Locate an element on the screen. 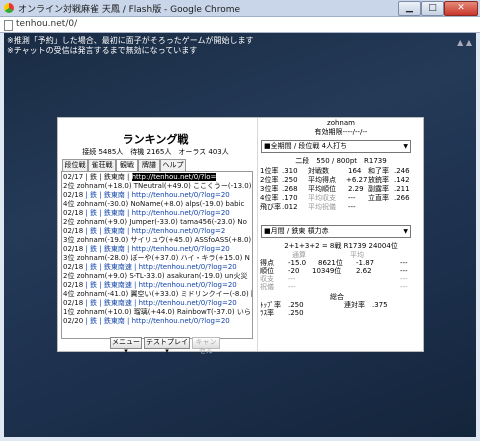  period-select-value: ■全期間 / 段位戦 4人打ち is located at coordinates (306, 146).